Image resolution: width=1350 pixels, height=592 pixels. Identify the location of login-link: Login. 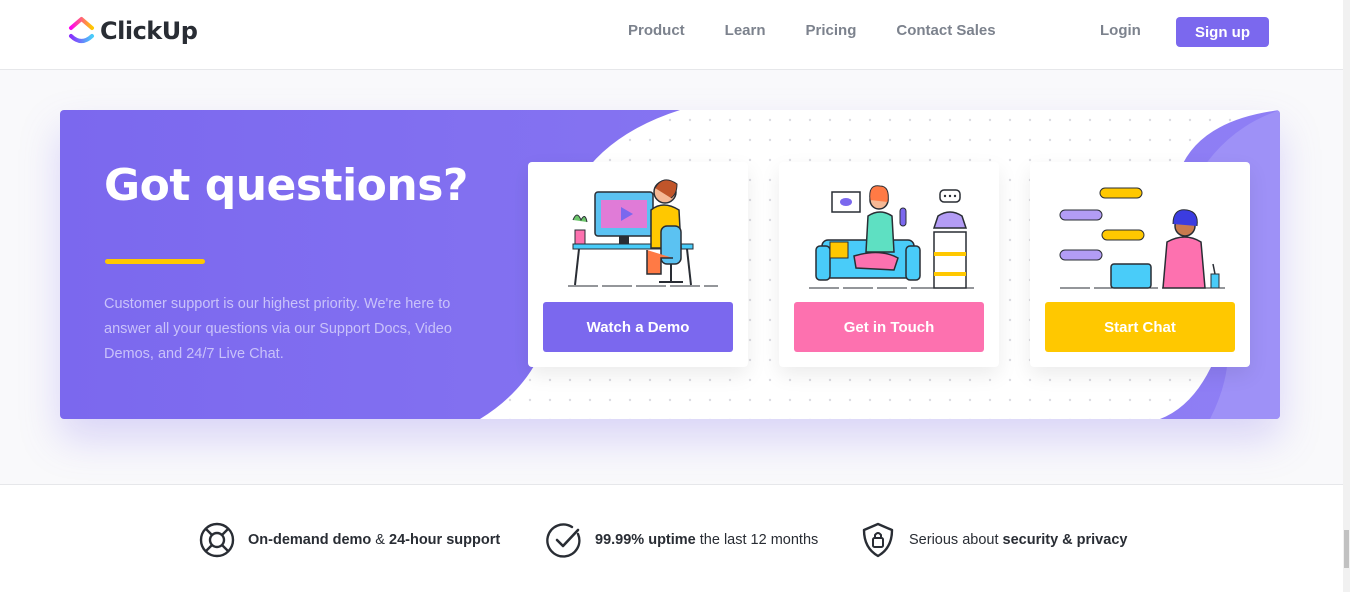
(1120, 30).